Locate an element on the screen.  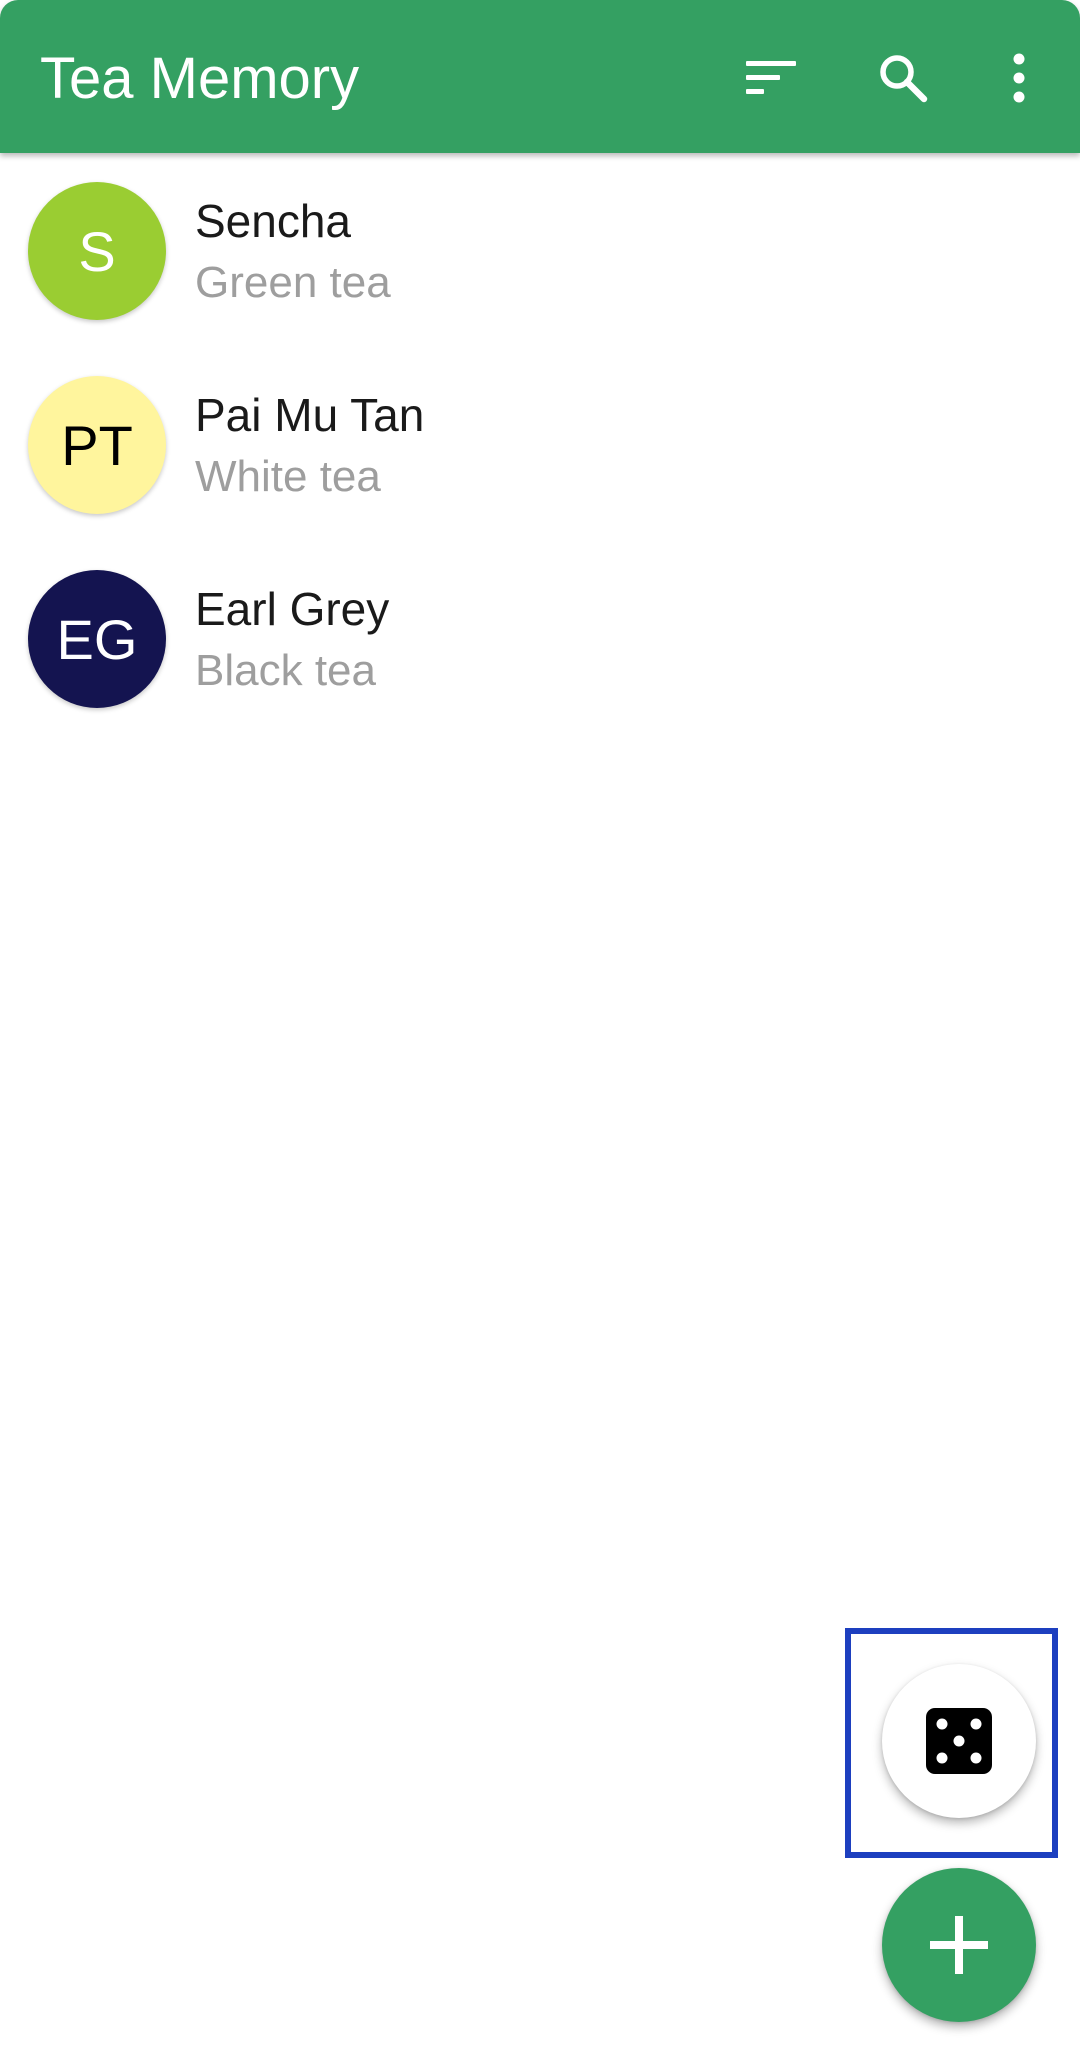
more-vert-icon is located at coordinates (1019, 78).